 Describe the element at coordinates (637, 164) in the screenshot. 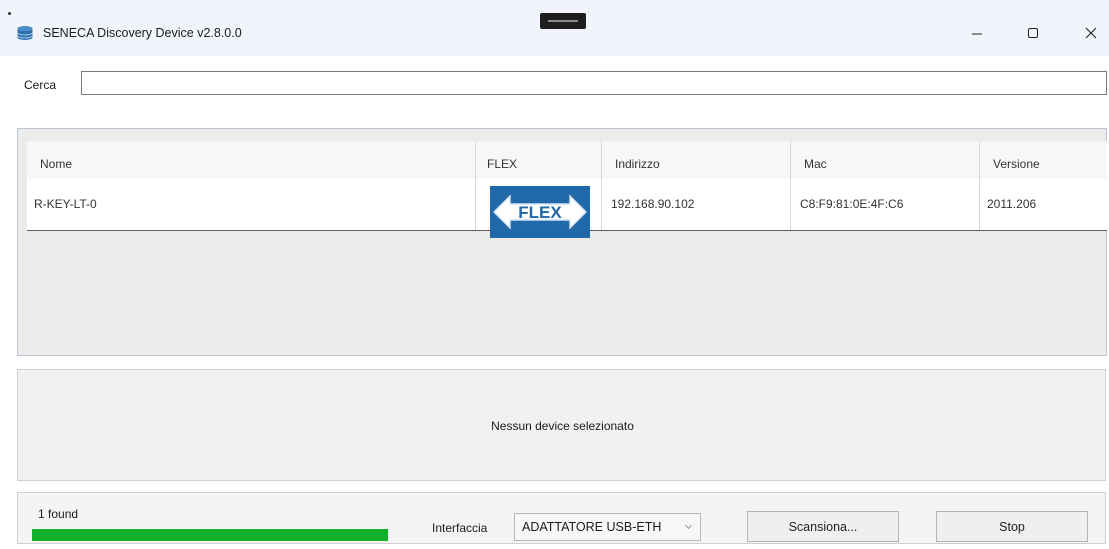

I see `column-header-indirizzo: Indirizzo` at that location.